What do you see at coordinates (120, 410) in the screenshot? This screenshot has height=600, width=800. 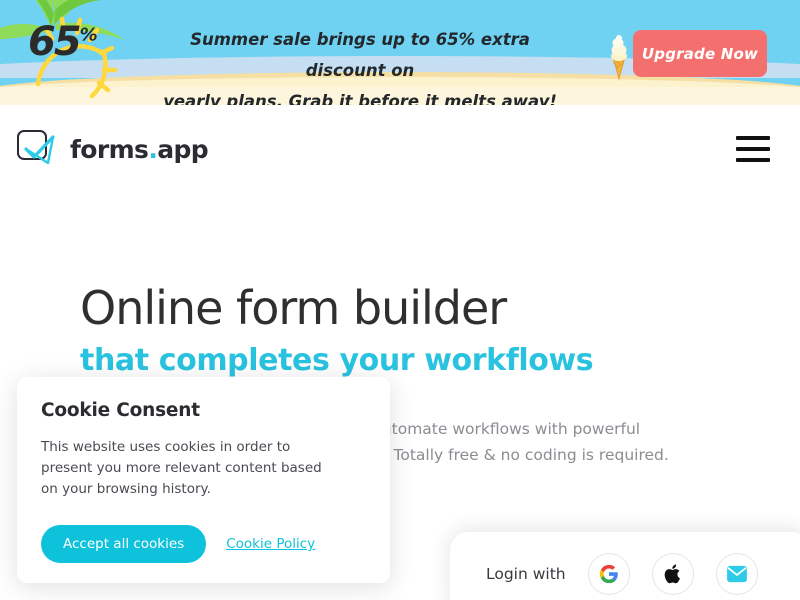 I see `cookie-consent-title: Cookie Consent` at bounding box center [120, 410].